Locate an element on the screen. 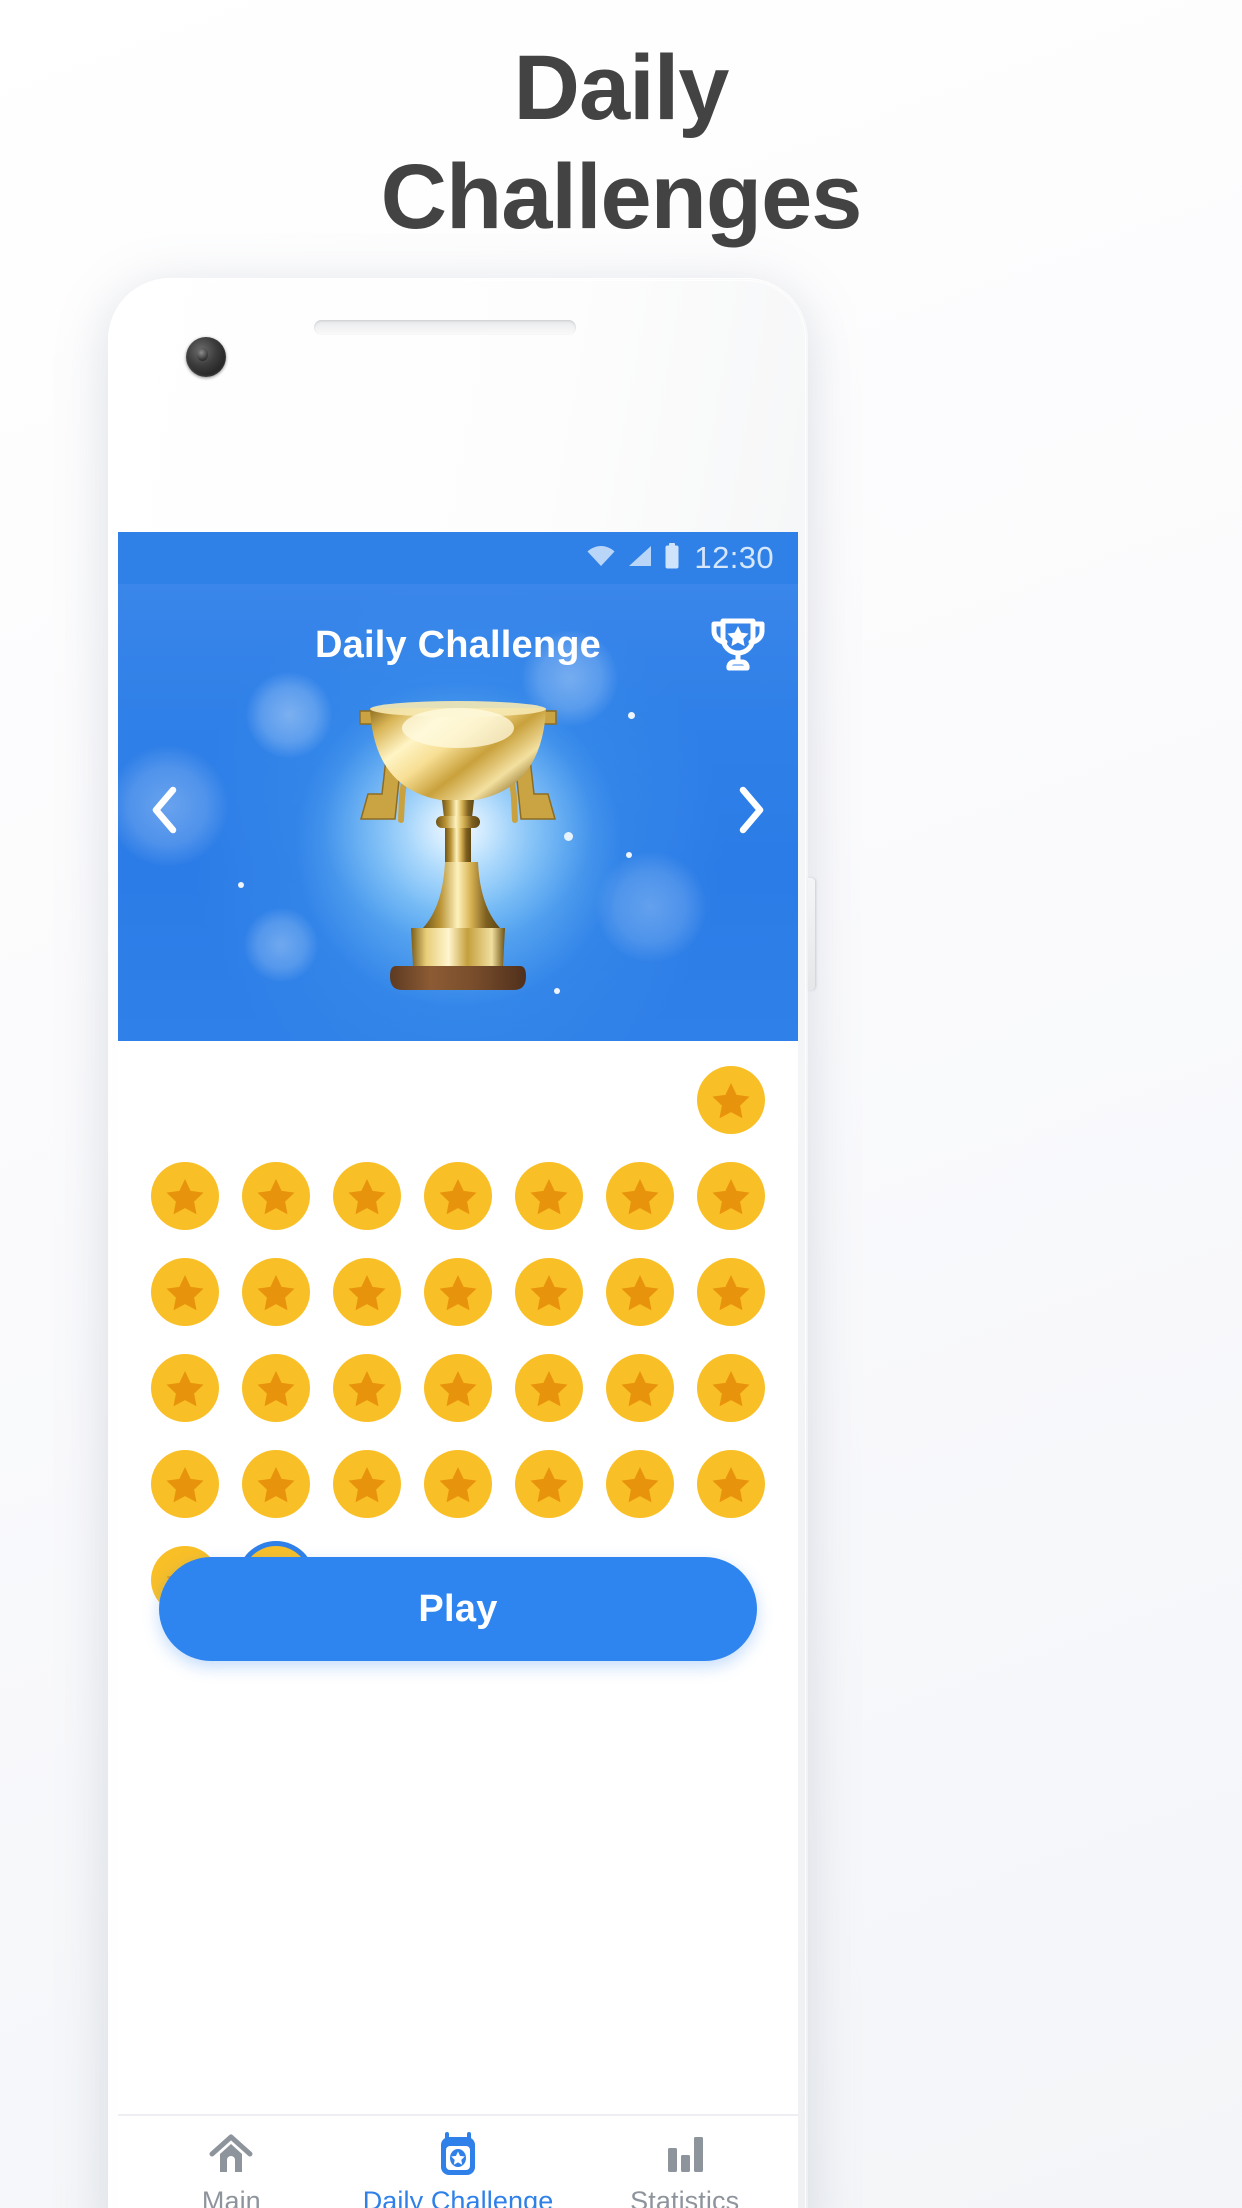 This screenshot has height=2208, width=1242. carousel-next-button is located at coordinates (752, 813).